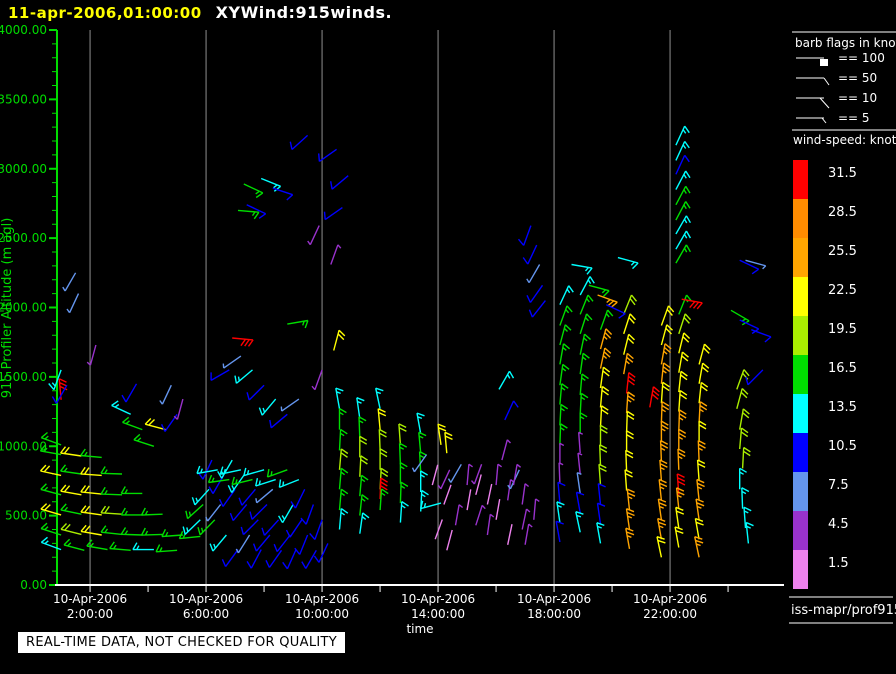 The image size is (896, 674). I want to click on footer-stamp: iss-mapr/prof915l, so click(842, 610).